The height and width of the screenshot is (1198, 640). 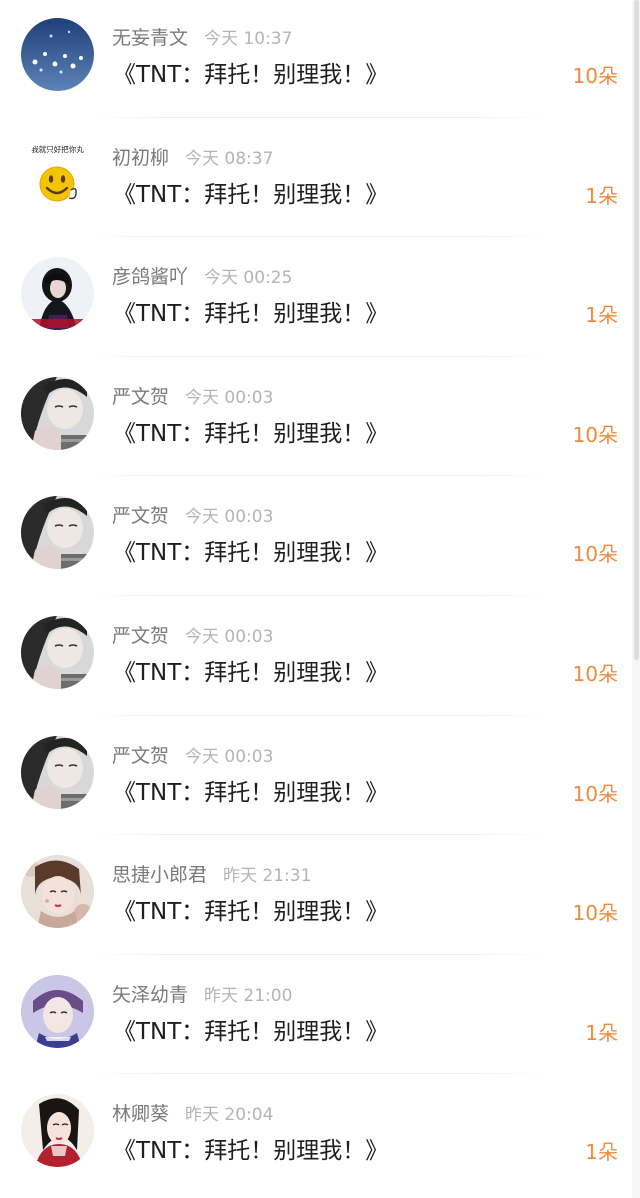 I want to click on user-name: 初初柳, so click(x=140, y=158).